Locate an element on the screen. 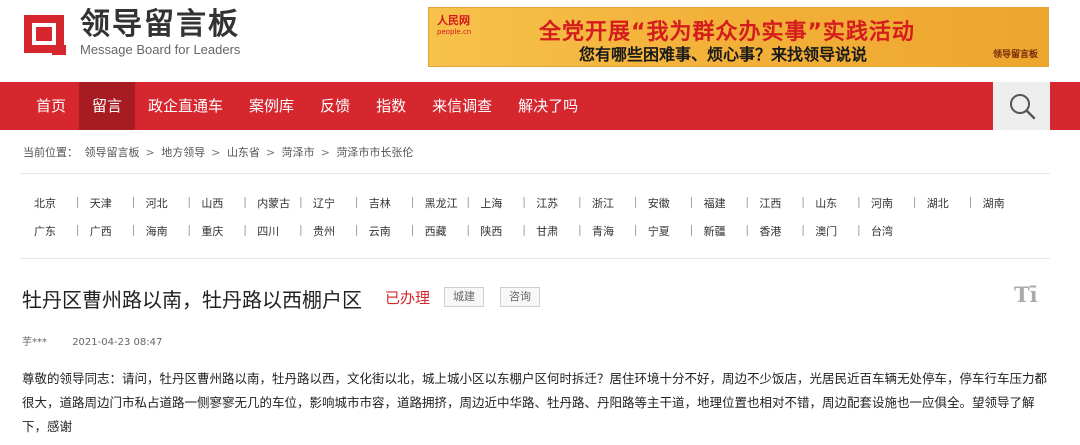  province-link: 陕西 is located at coordinates (491, 231).